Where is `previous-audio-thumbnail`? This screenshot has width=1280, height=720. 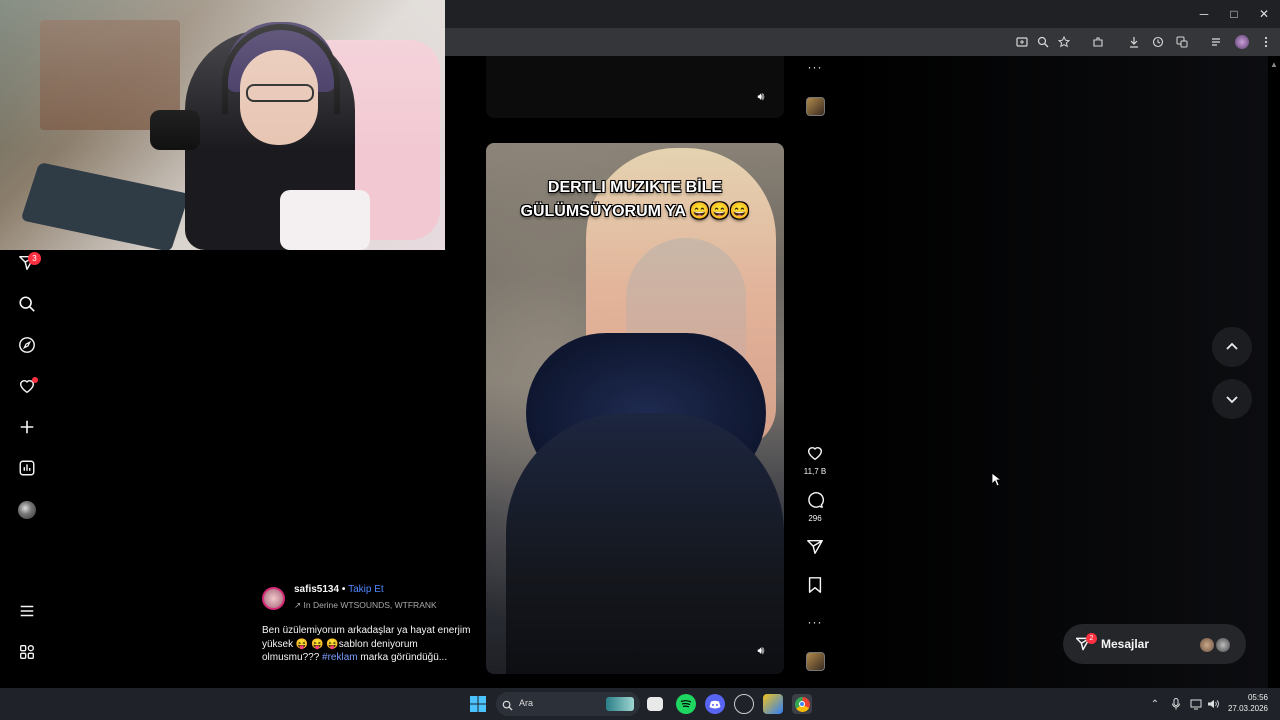
previous-audio-thumbnail is located at coordinates (815, 106).